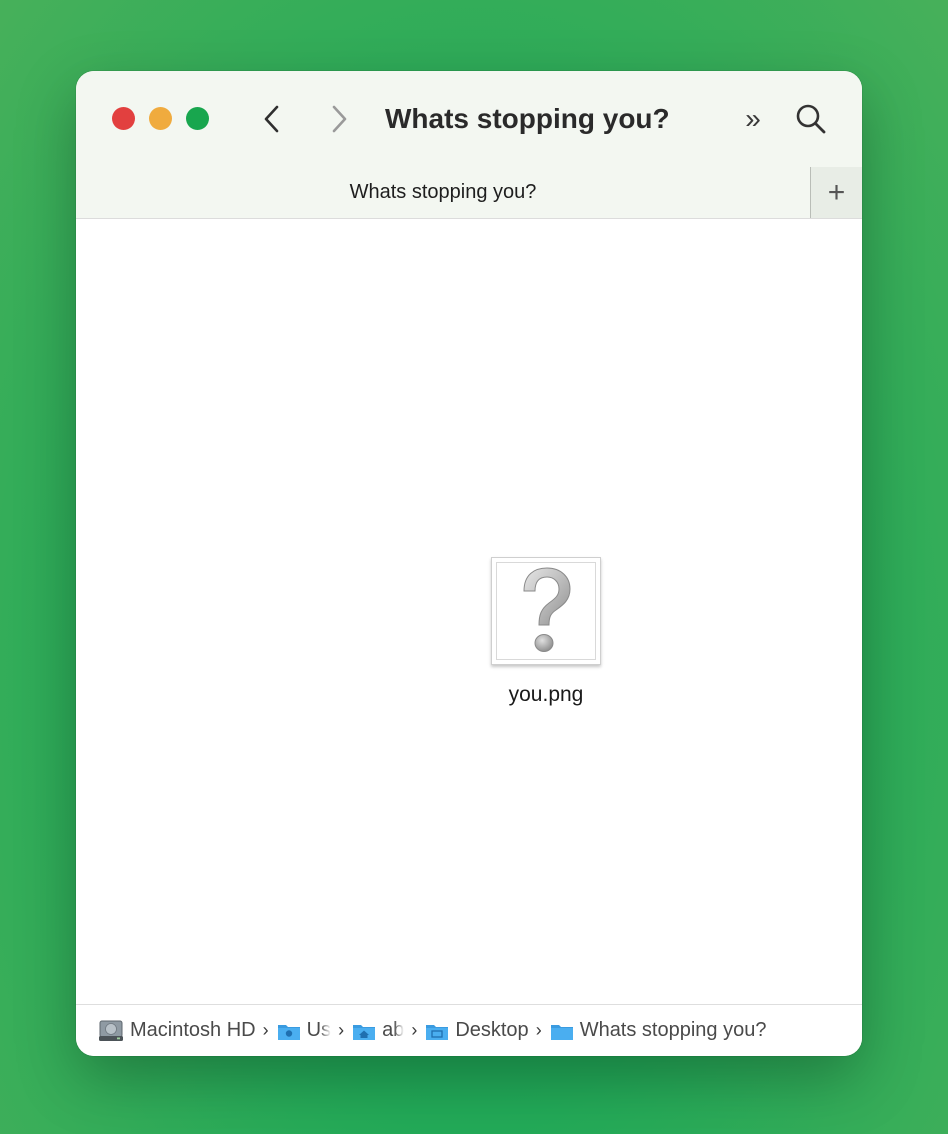  I want to click on plus-icon: +, so click(836, 192).